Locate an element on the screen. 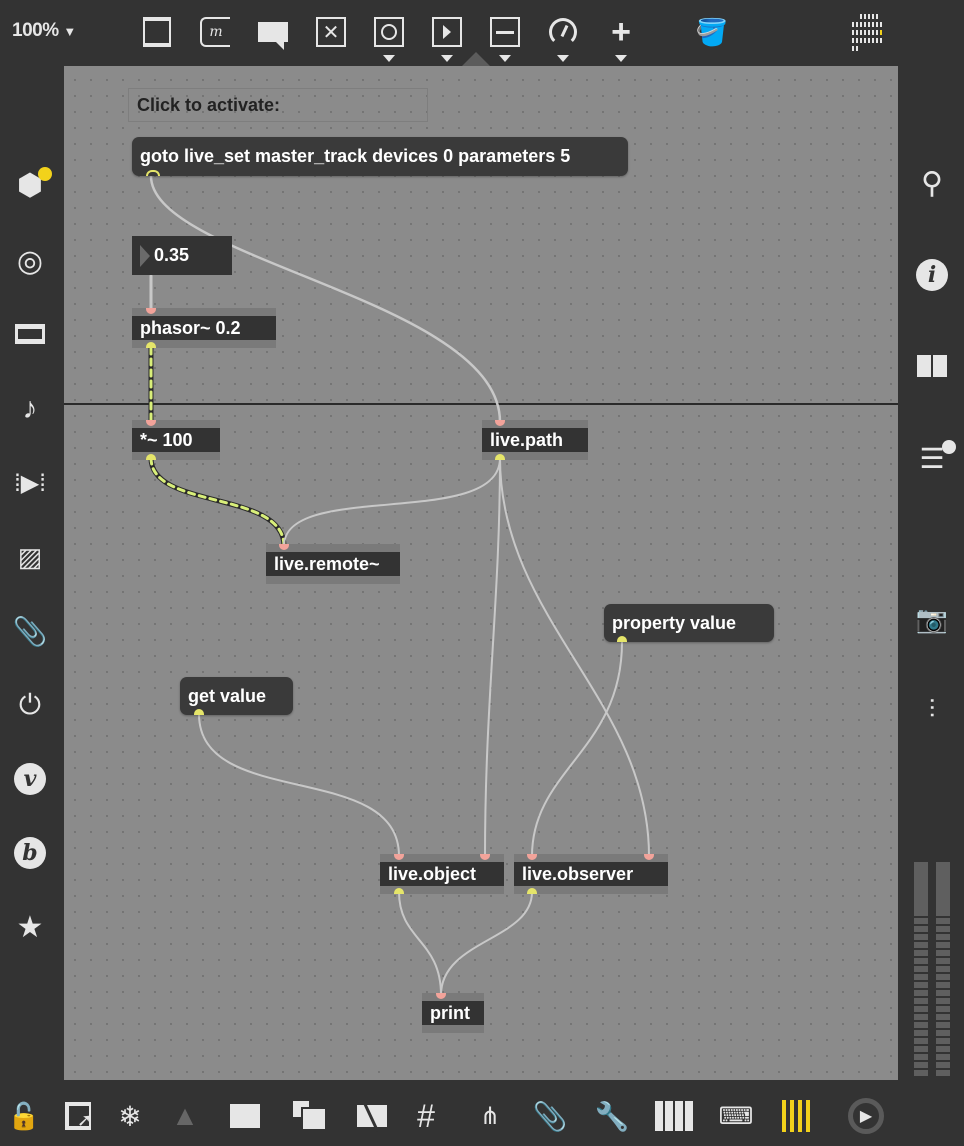 The height and width of the screenshot is (1146, 964). plug-icon: ⏻ is located at coordinates (30, 705).